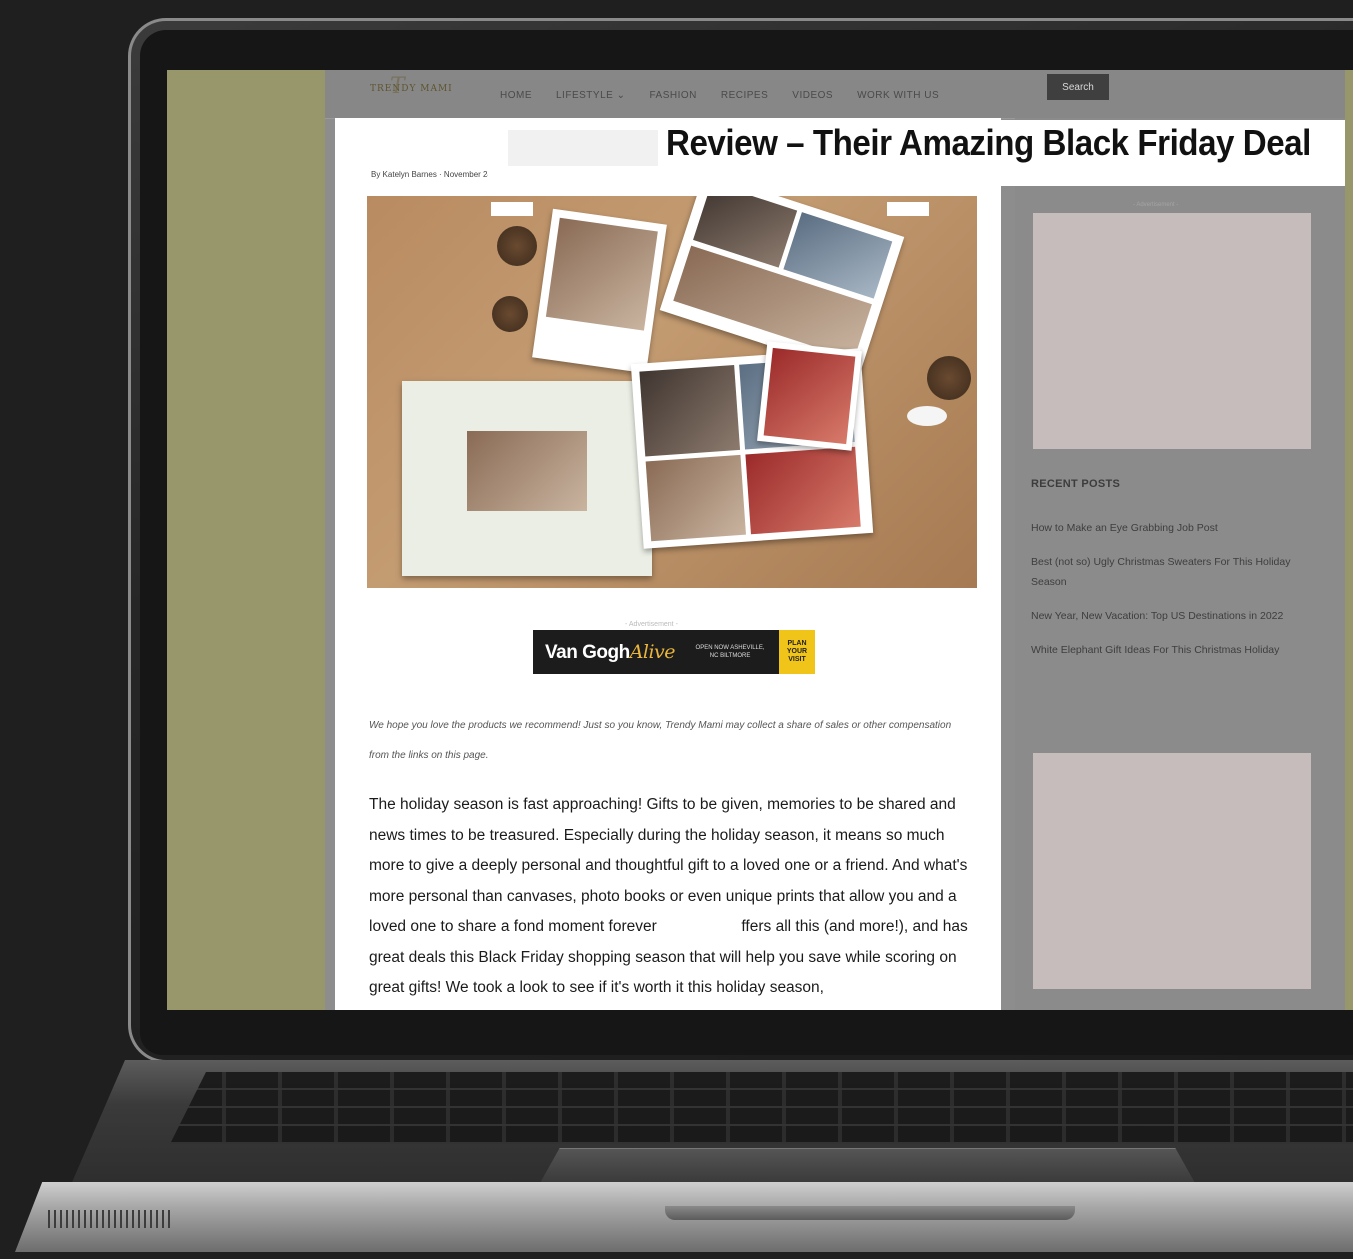  I want to click on laptop-lid-notch, so click(870, 1213).